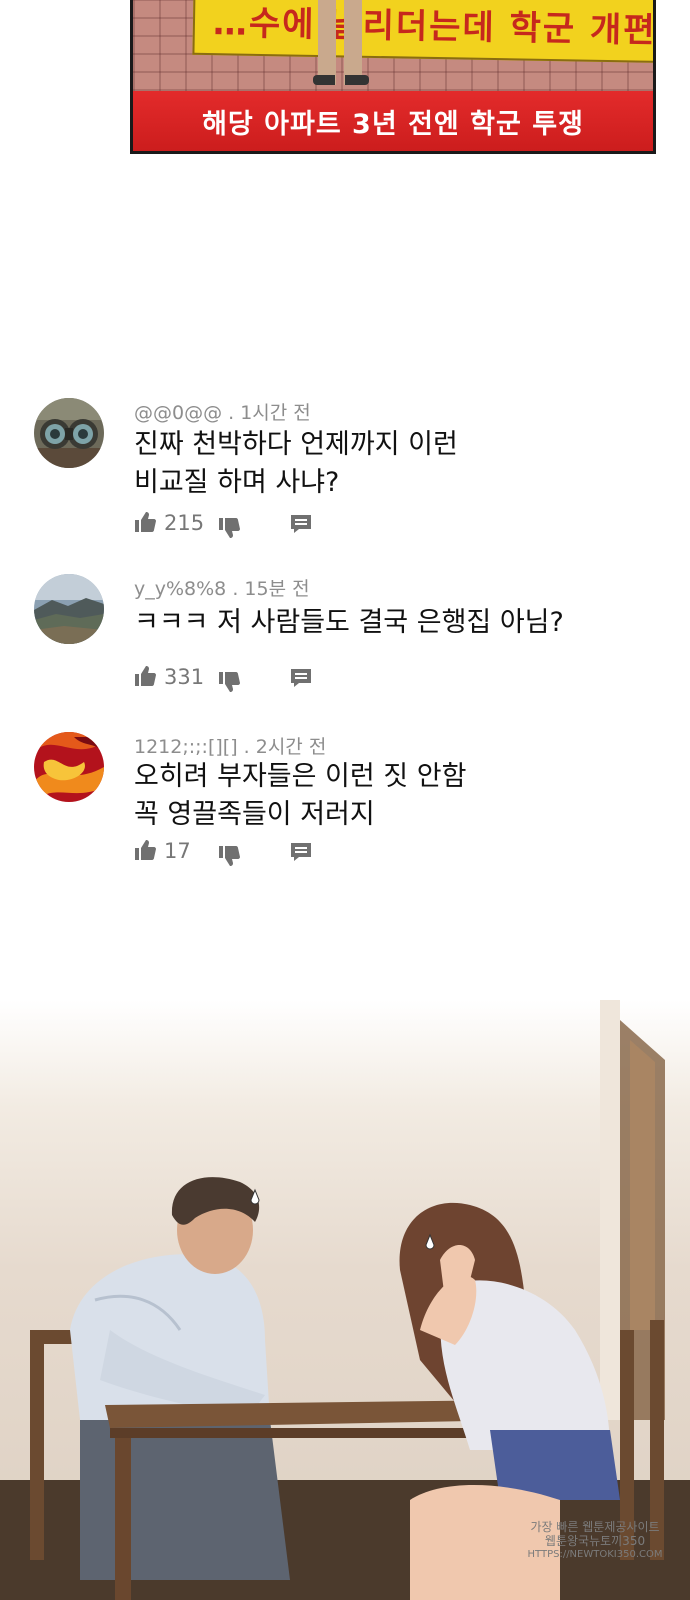  Describe the element at coordinates (180, 589) in the screenshot. I see `comment-author: y_y%8%8` at that location.